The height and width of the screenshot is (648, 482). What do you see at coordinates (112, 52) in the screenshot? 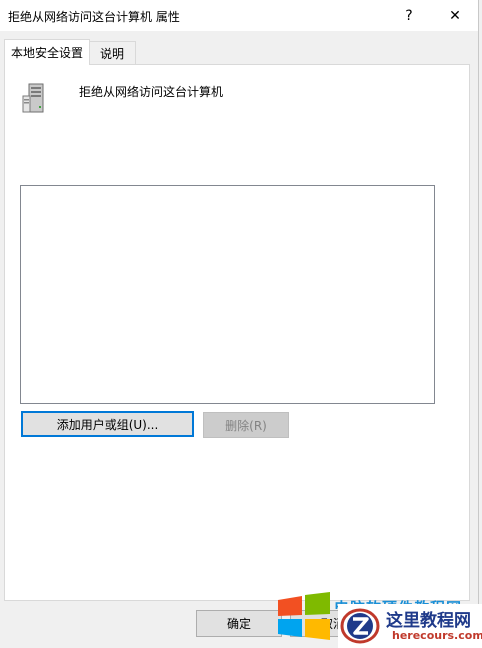
I see `tab-explain: 说明` at bounding box center [112, 52].